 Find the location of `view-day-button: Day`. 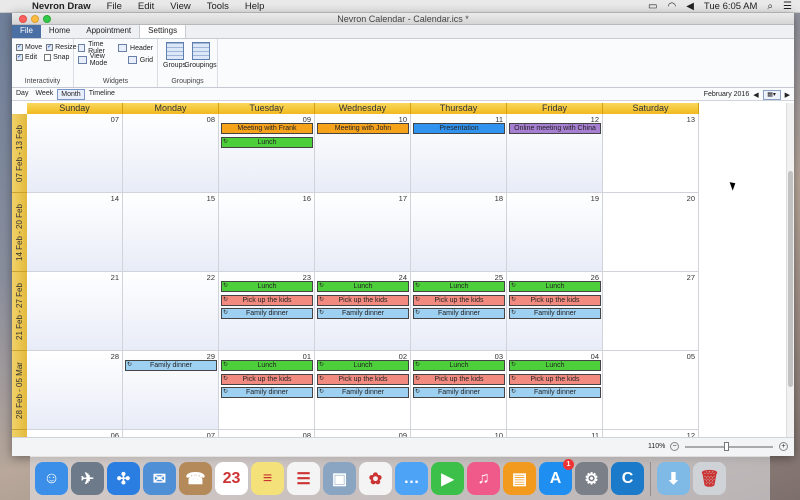

view-day-button: Day is located at coordinates (22, 94).